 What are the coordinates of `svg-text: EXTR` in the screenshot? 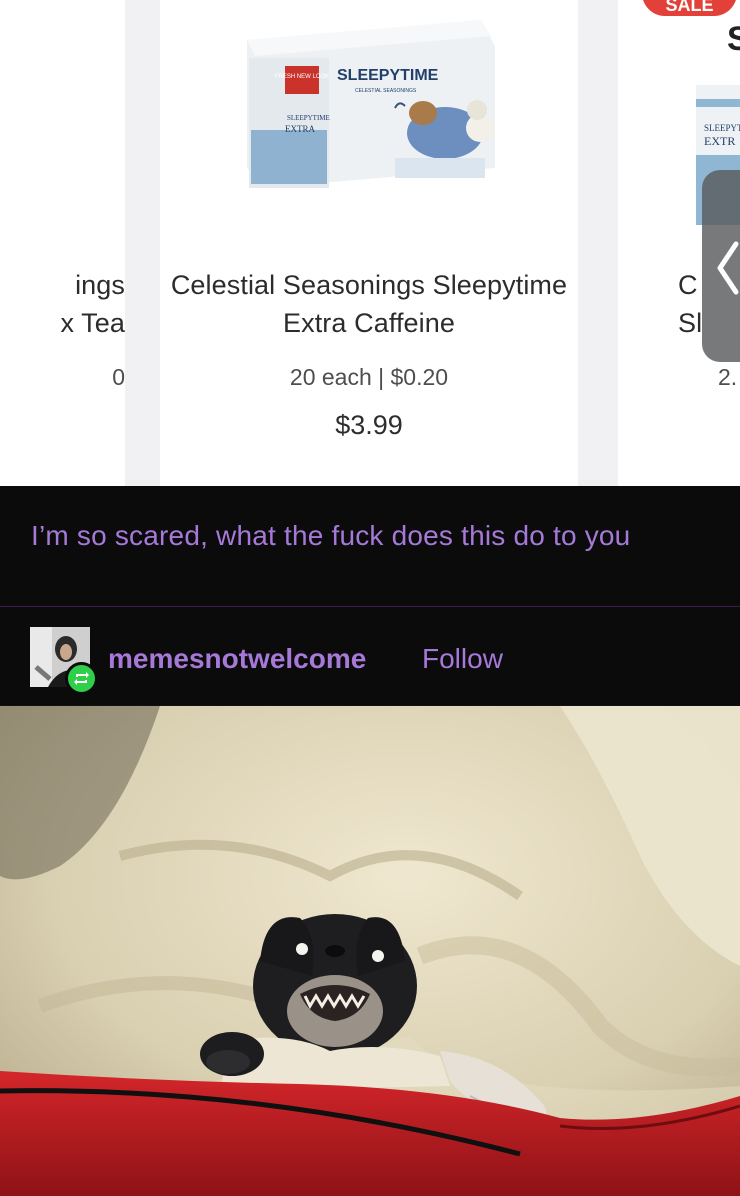 It's located at (719, 141).